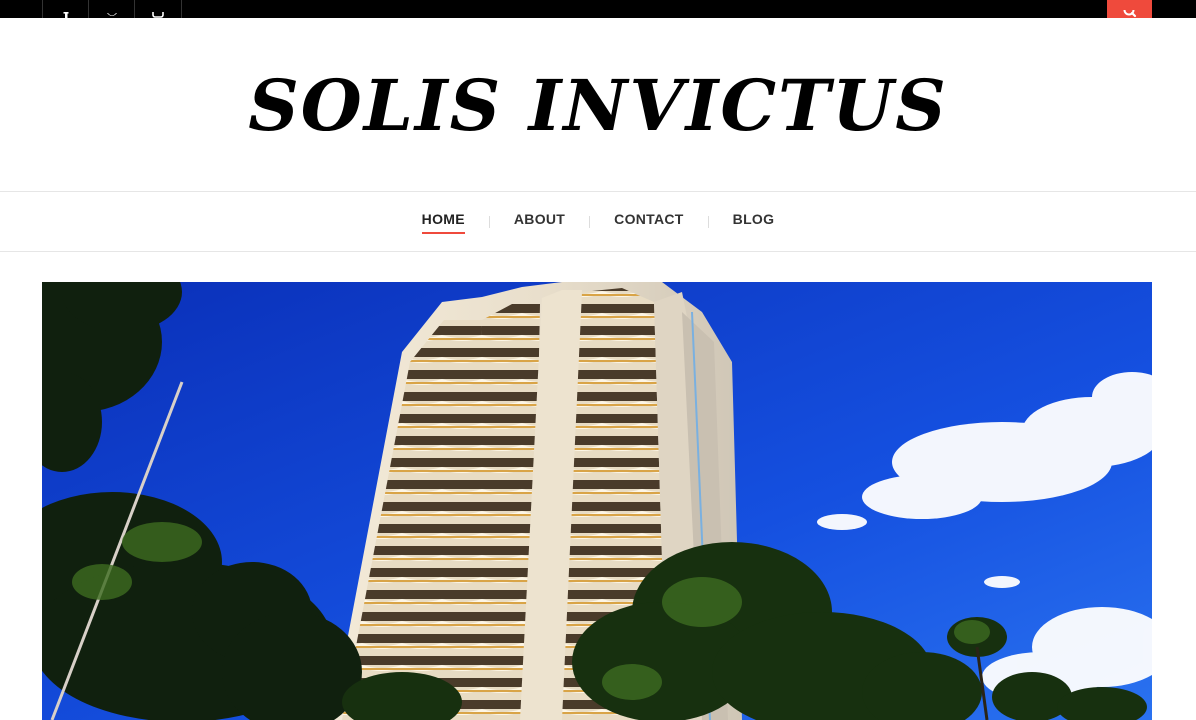  What do you see at coordinates (649, 221) in the screenshot?
I see `nav-item-contact: CONTACT` at bounding box center [649, 221].